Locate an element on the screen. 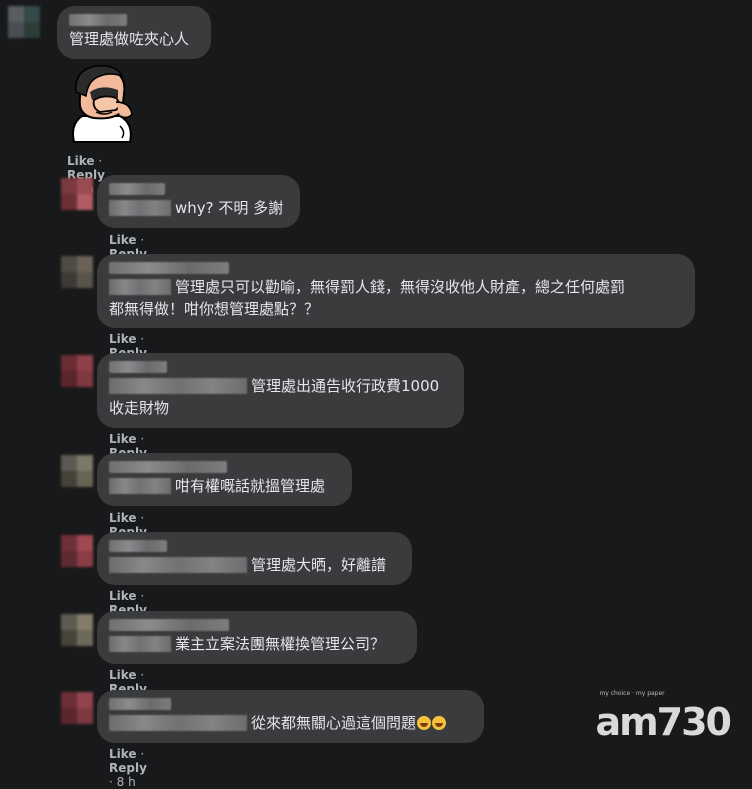  watermark-brand: am730 is located at coordinates (663, 722).